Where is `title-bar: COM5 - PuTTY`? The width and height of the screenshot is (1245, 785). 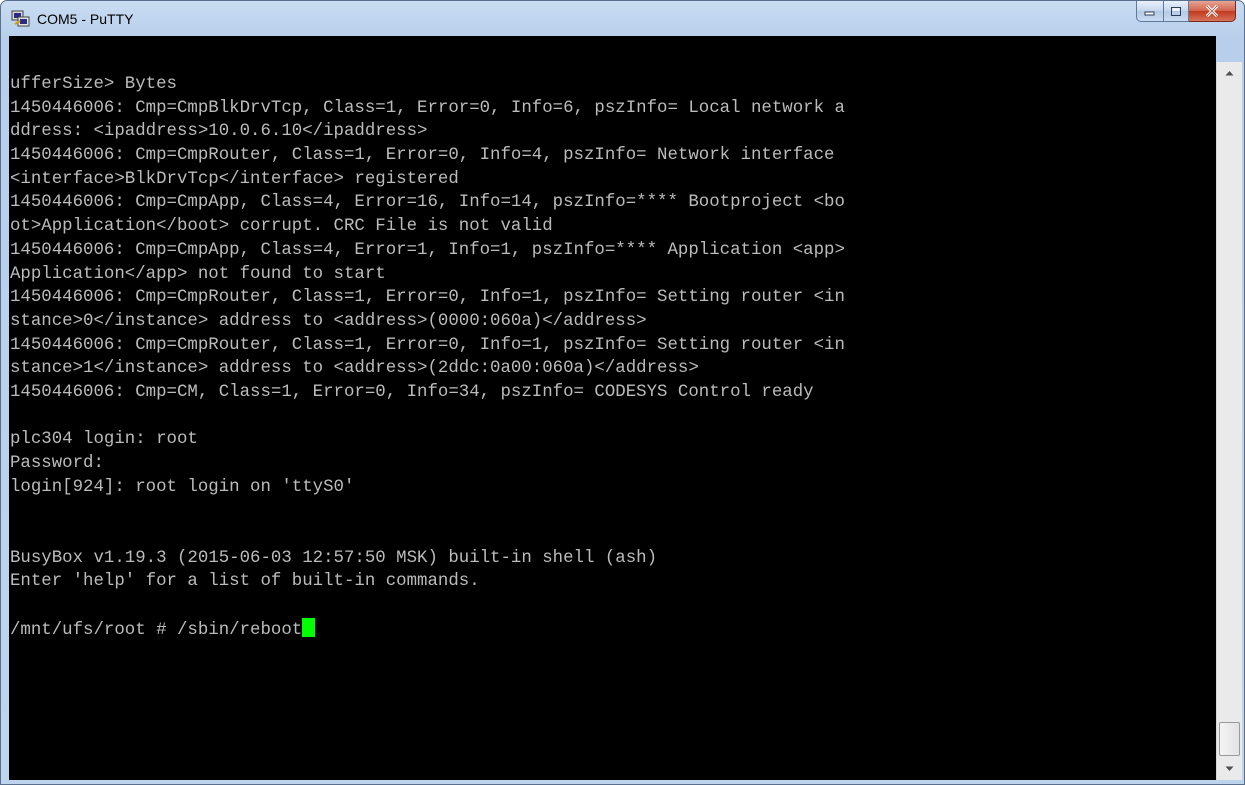
title-bar: COM5 - PuTTY is located at coordinates (622, 19).